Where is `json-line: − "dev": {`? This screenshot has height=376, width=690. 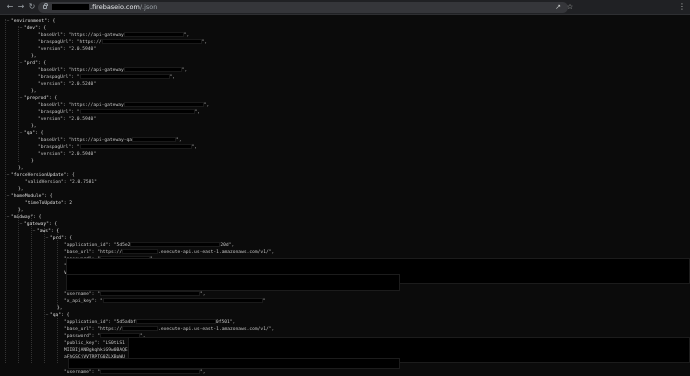
json-line: − "dev": { is located at coordinates (33, 28).